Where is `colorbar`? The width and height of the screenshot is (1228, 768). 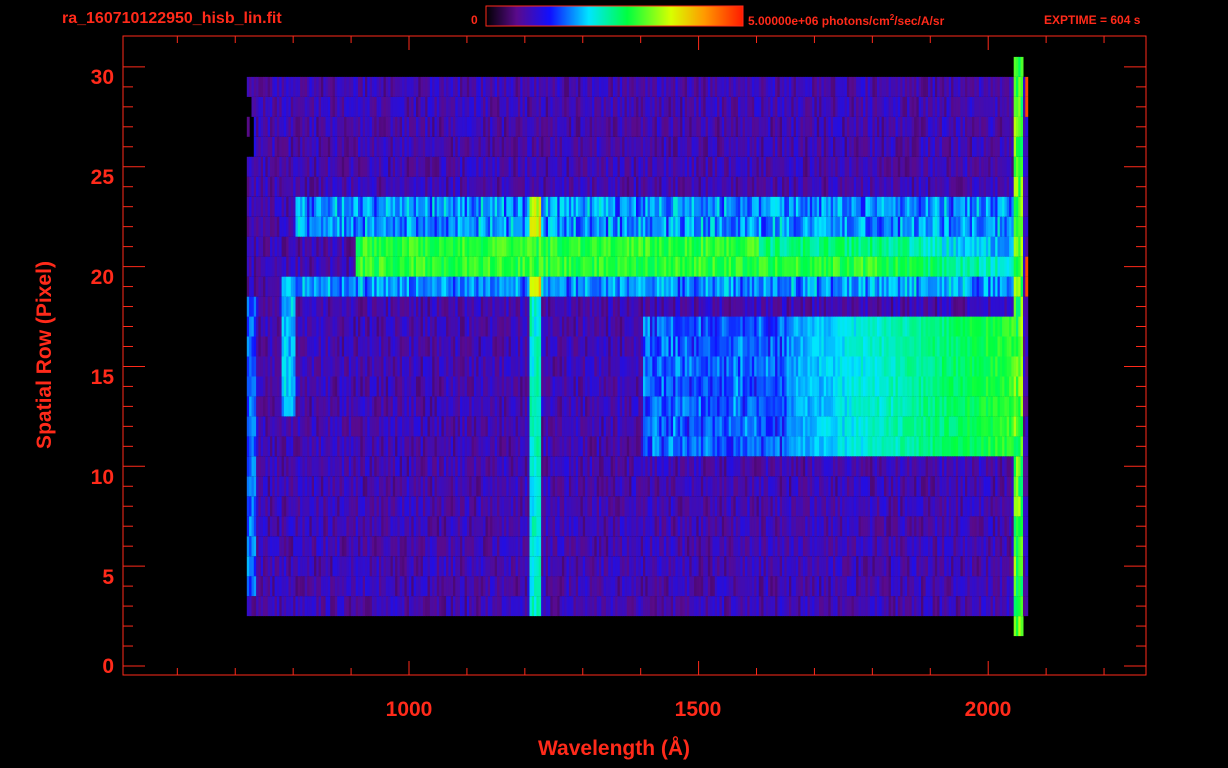 colorbar is located at coordinates (614, 16).